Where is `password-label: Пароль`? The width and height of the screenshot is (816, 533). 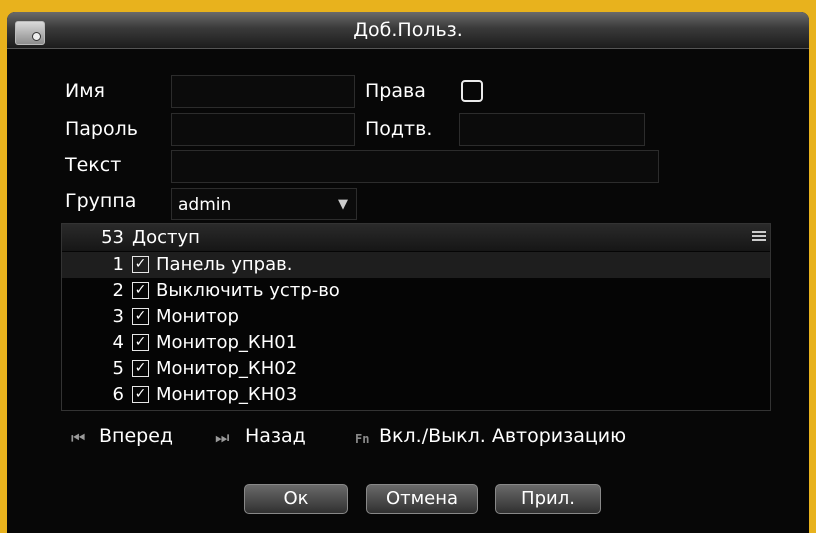
password-label: Пароль is located at coordinates (101, 129).